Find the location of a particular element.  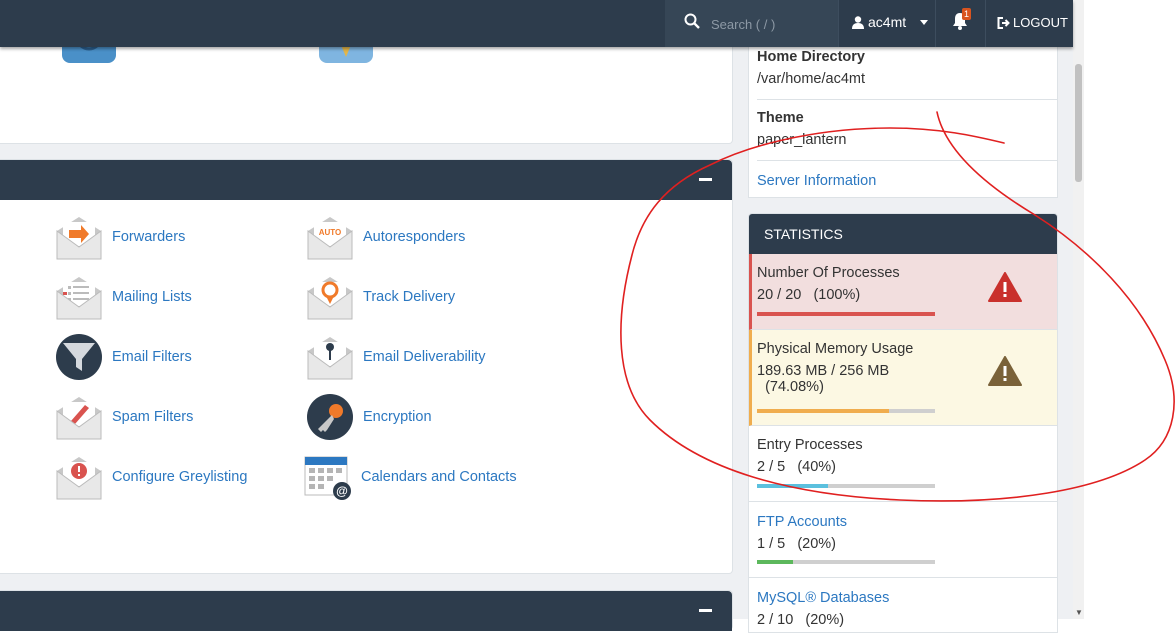

stat-usage: 2 / 5 (40%) is located at coordinates (796, 467).